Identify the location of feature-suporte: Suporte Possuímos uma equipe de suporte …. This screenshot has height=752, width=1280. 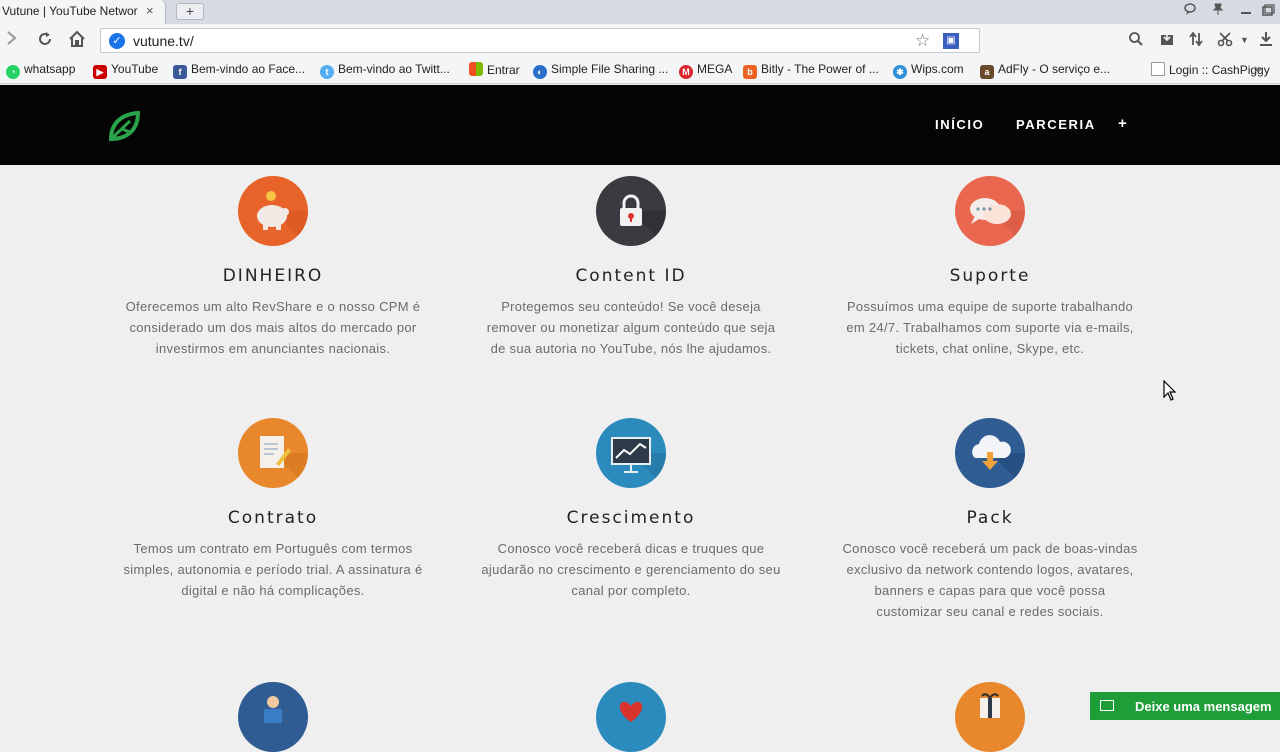
(990, 267).